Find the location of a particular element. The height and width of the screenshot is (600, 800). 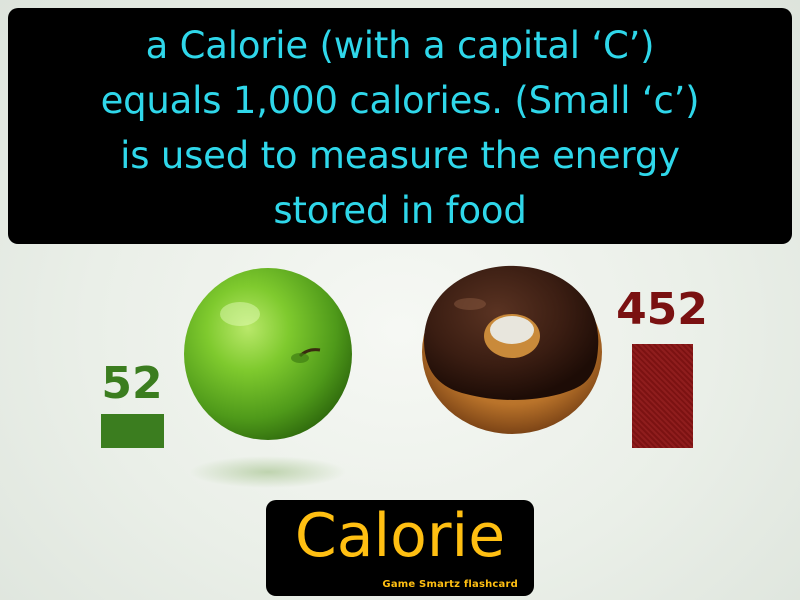

donut-calorie-value: 452 is located at coordinates (662, 309).